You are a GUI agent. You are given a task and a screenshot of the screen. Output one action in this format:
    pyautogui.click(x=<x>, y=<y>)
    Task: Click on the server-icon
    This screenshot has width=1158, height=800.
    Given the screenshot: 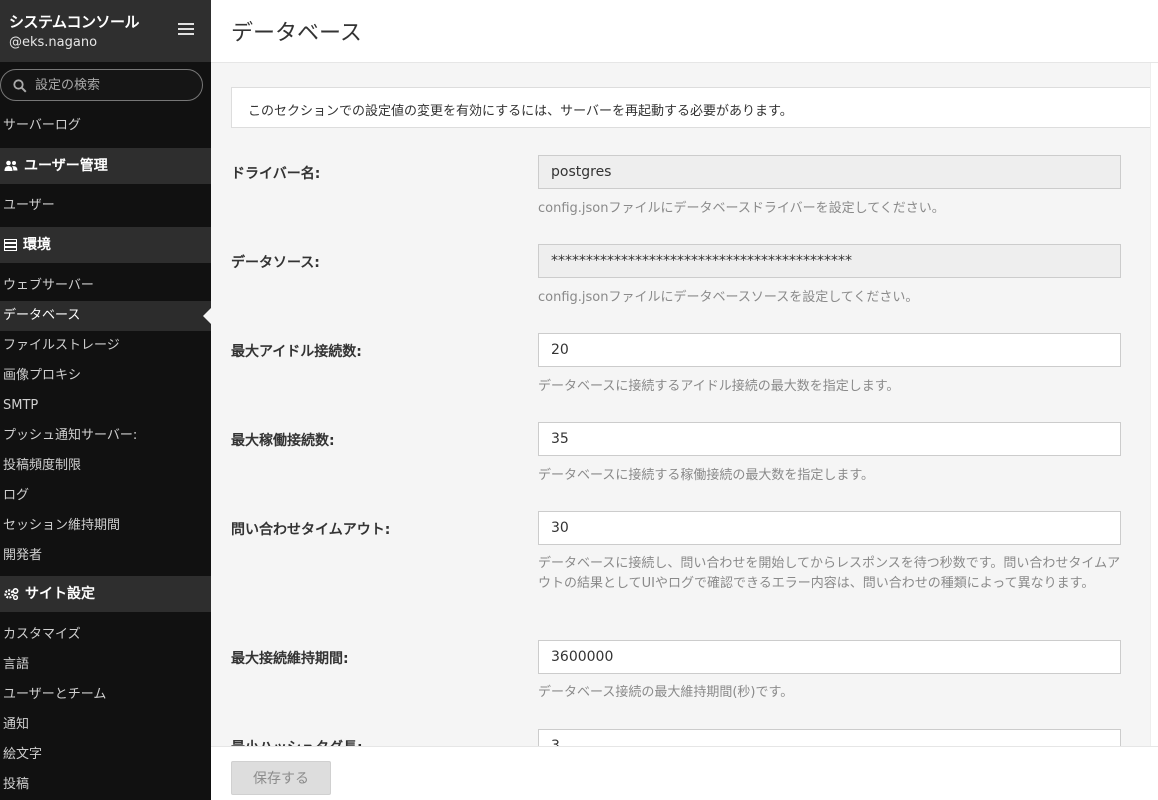 What is the action you would take?
    pyautogui.click(x=10, y=245)
    